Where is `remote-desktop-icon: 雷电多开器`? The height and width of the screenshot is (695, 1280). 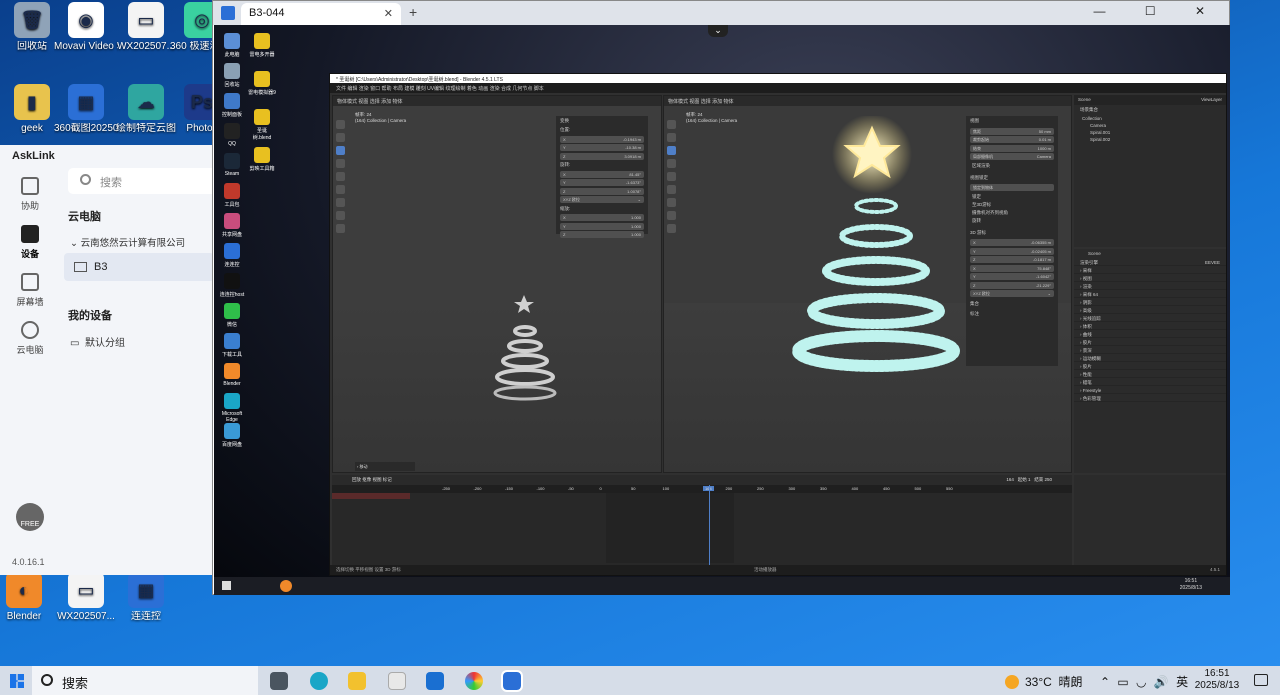
remote-desktop-icon: 雷电多开器 is located at coordinates (262, 45).